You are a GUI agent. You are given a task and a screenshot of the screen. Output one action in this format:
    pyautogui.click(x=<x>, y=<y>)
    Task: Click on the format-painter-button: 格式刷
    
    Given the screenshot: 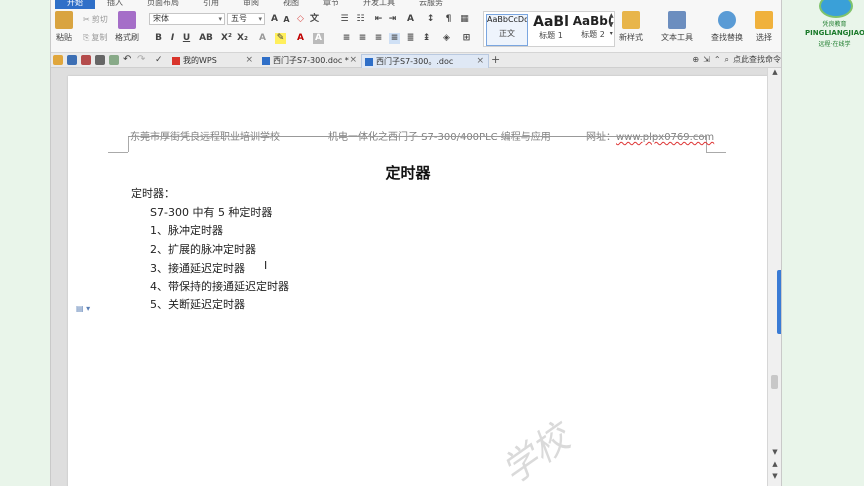 What is the action you would take?
    pyautogui.click(x=127, y=27)
    